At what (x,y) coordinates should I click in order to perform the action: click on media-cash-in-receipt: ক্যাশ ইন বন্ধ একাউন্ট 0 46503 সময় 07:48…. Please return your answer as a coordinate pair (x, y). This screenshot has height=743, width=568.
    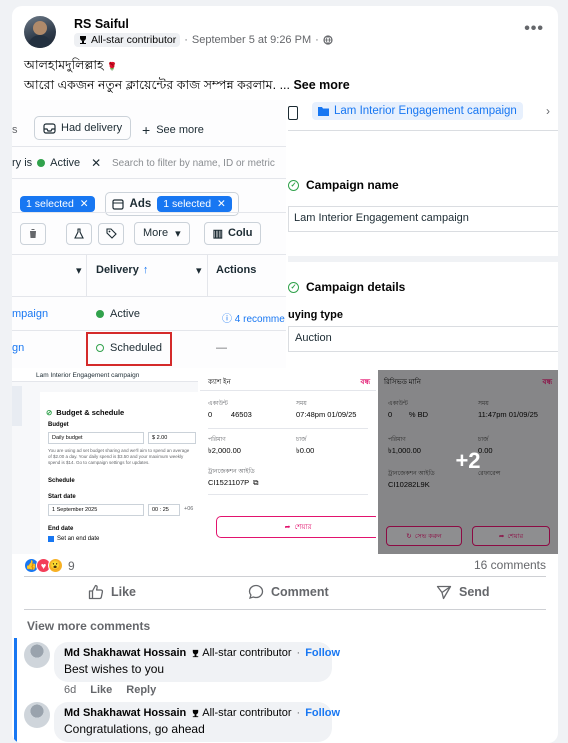
    Looking at the image, I should click on (288, 462).